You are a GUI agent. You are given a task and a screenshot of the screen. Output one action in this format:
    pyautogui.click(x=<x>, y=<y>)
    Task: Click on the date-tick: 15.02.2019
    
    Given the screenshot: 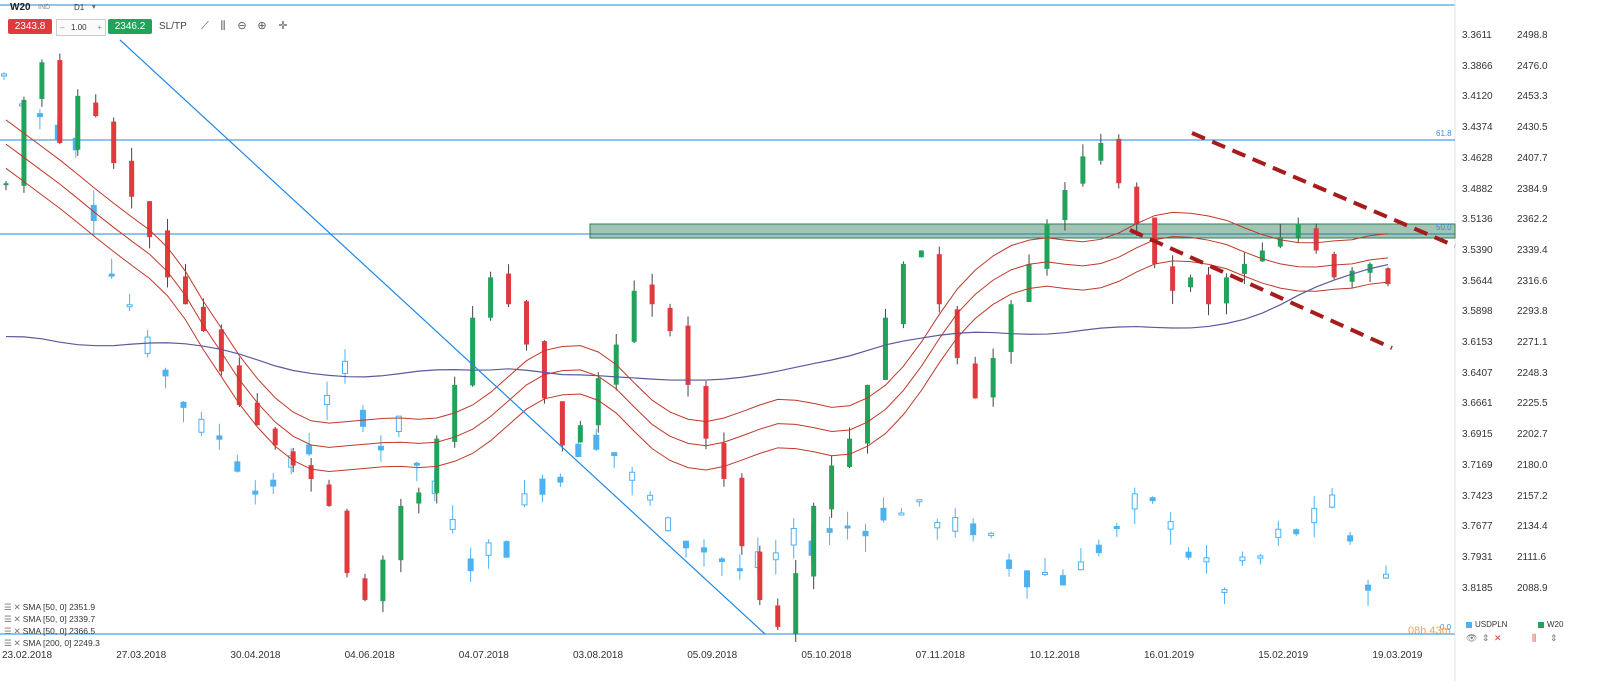 What is the action you would take?
    pyautogui.click(x=1283, y=655)
    